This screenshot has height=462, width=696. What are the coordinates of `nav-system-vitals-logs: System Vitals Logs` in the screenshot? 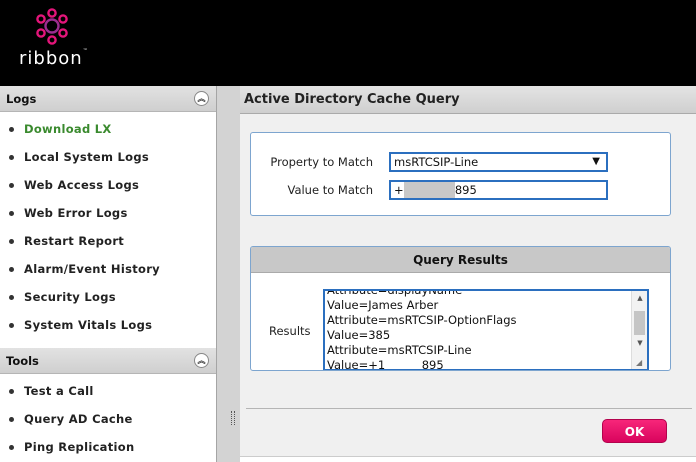 It's located at (108, 325).